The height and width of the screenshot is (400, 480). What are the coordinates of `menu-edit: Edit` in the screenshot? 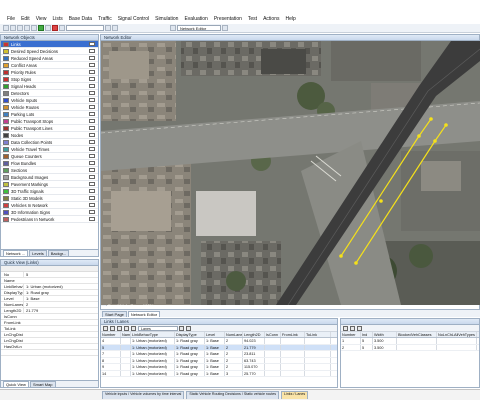 It's located at (25, 19).